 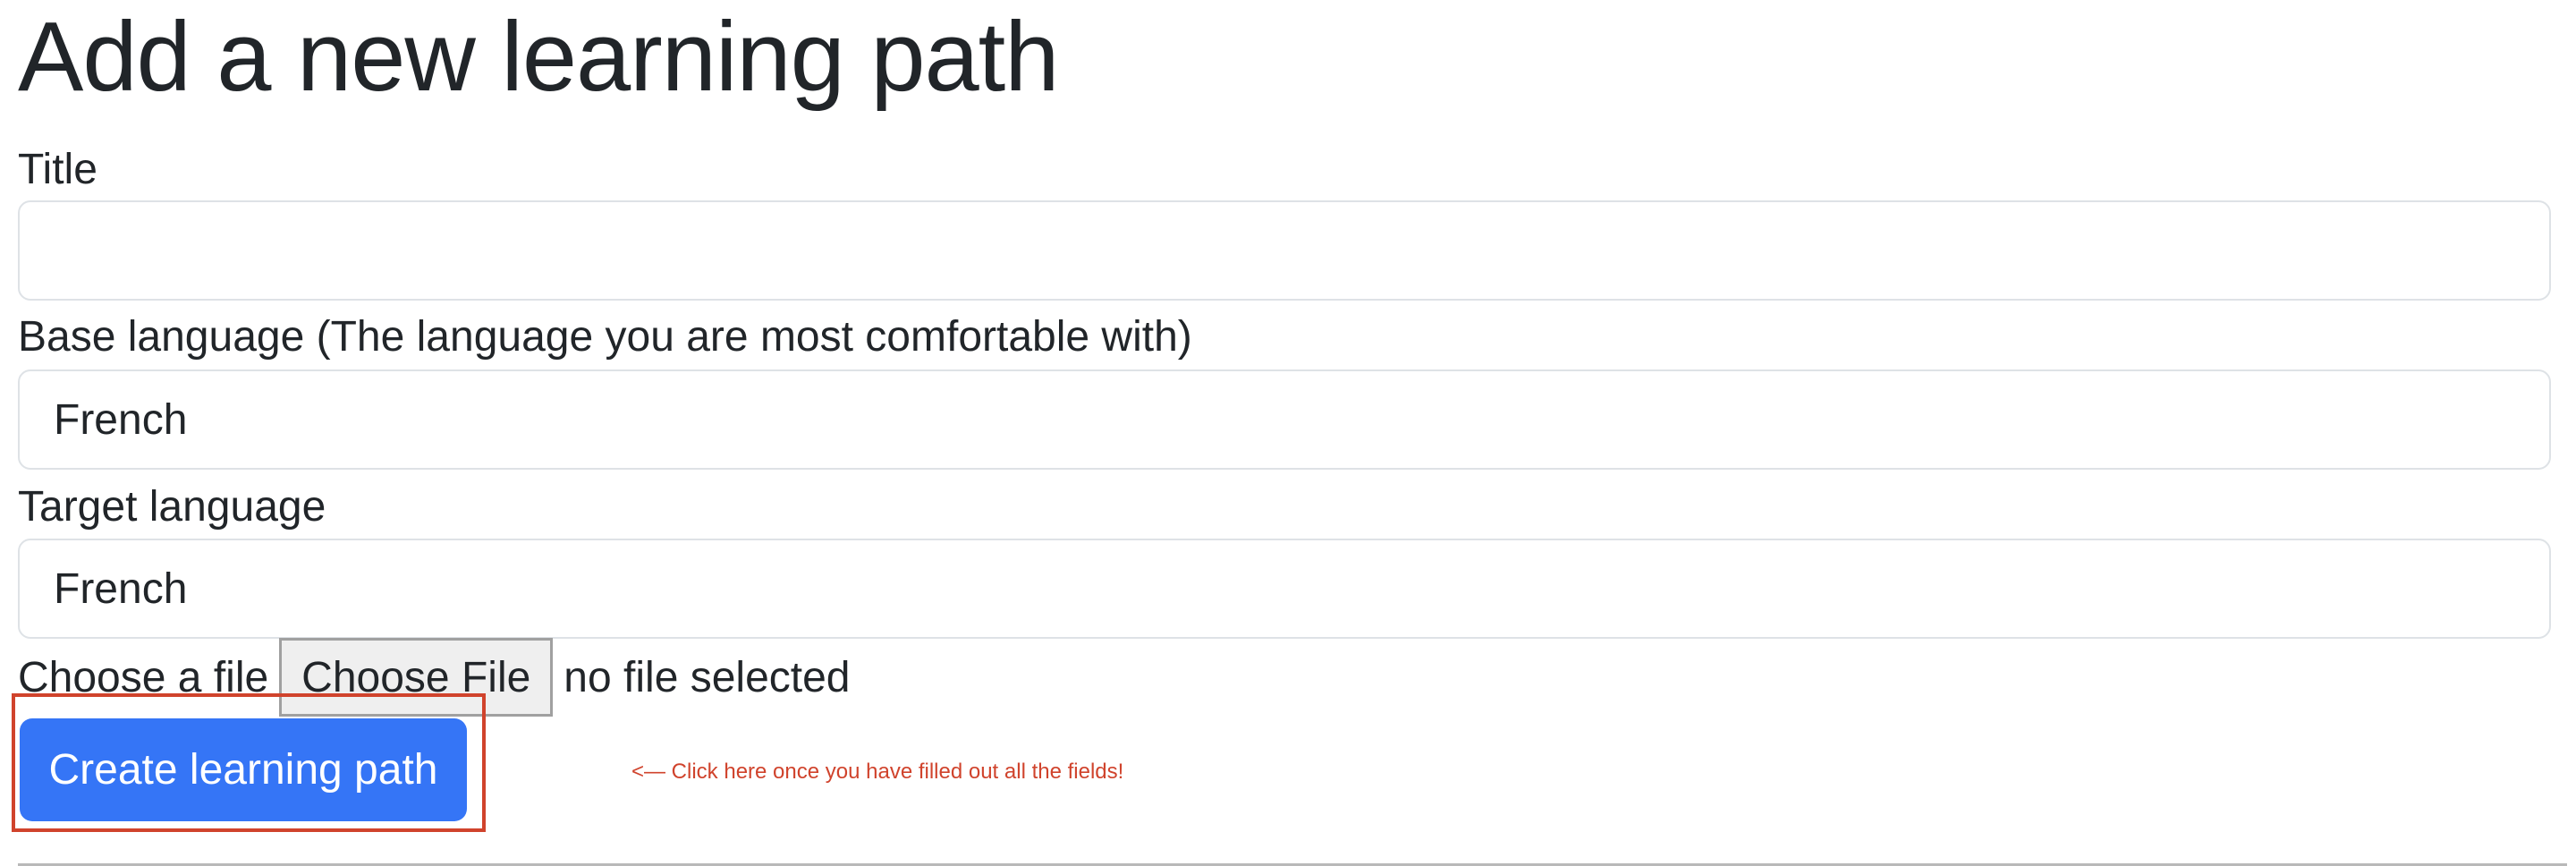 What do you see at coordinates (538, 57) in the screenshot?
I see `page-title: Add a new learning path` at bounding box center [538, 57].